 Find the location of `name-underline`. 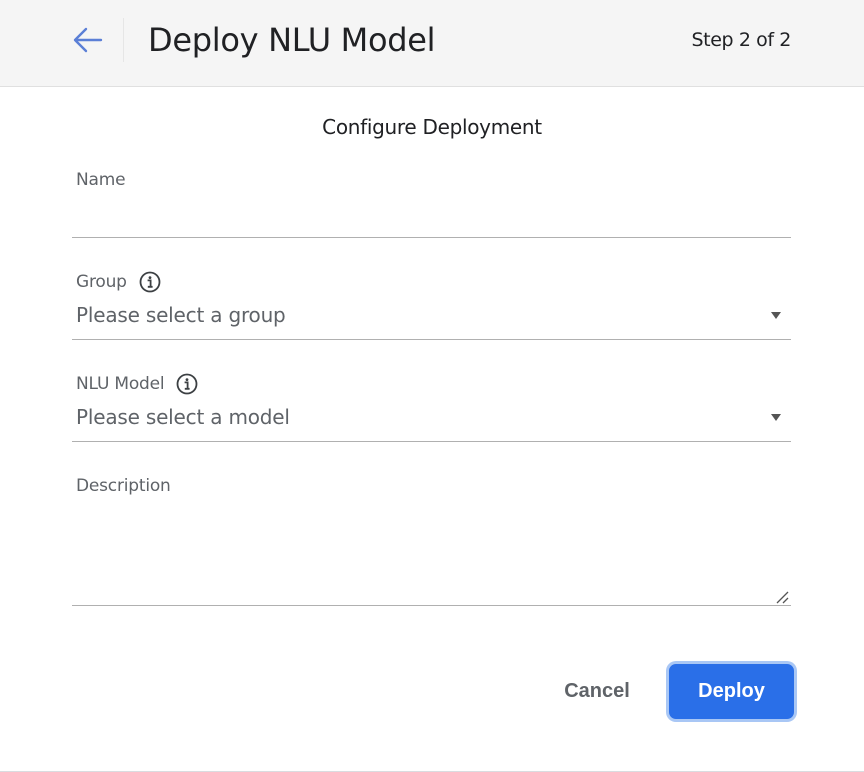

name-underline is located at coordinates (431, 237).